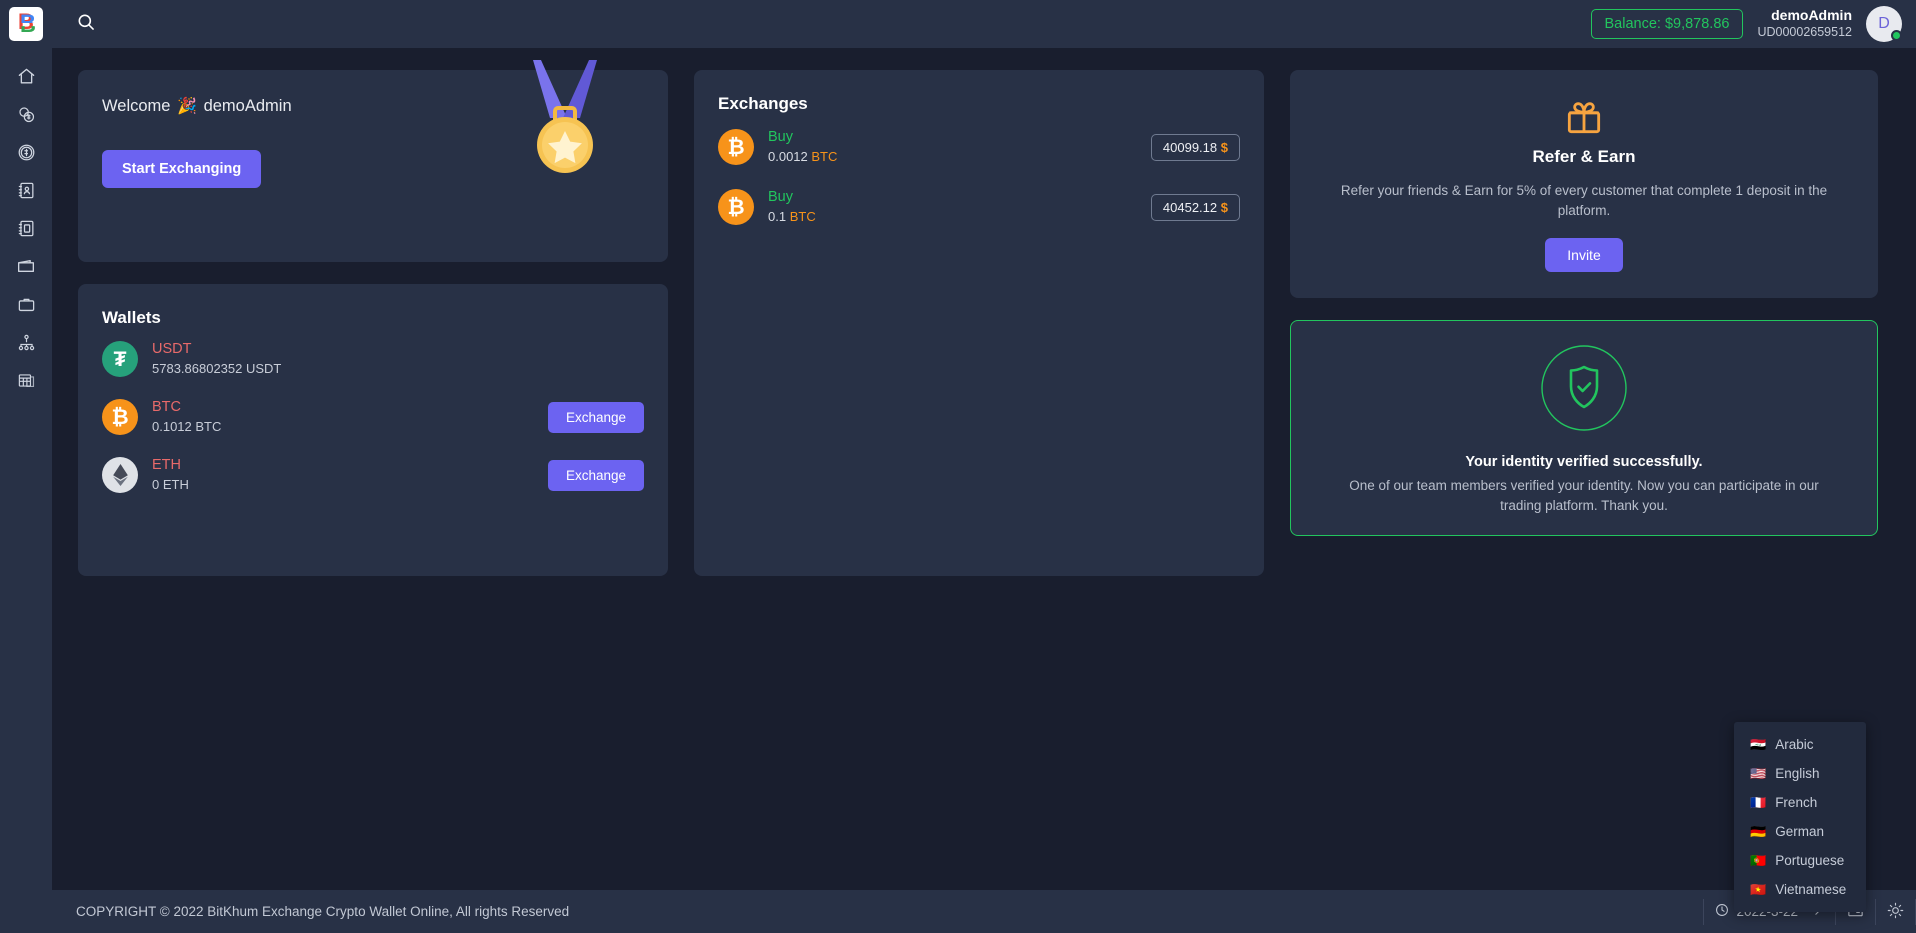 The height and width of the screenshot is (933, 1916). Describe the element at coordinates (170, 485) in the screenshot. I see `wallet-amount: 0 ETH` at that location.